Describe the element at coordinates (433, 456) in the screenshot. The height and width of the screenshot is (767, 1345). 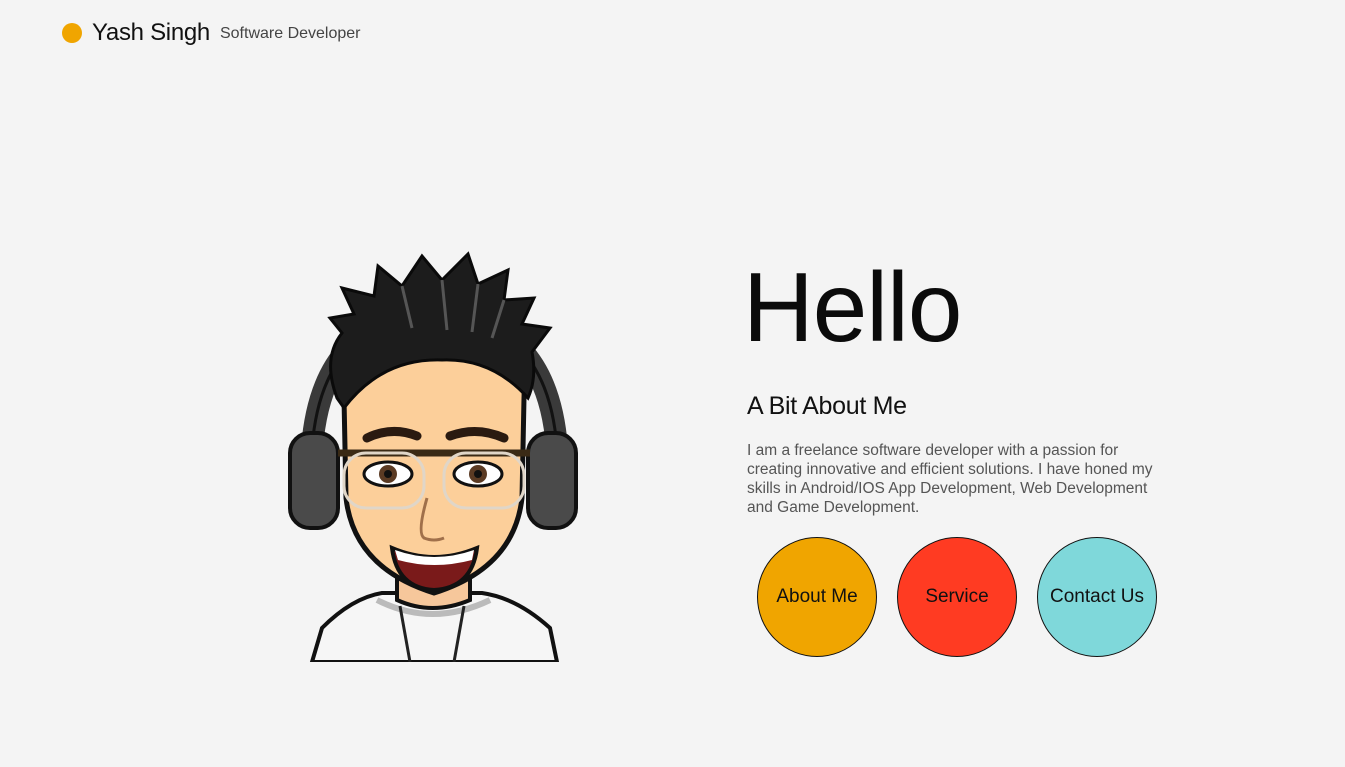
I see `avatar-illustration` at that location.